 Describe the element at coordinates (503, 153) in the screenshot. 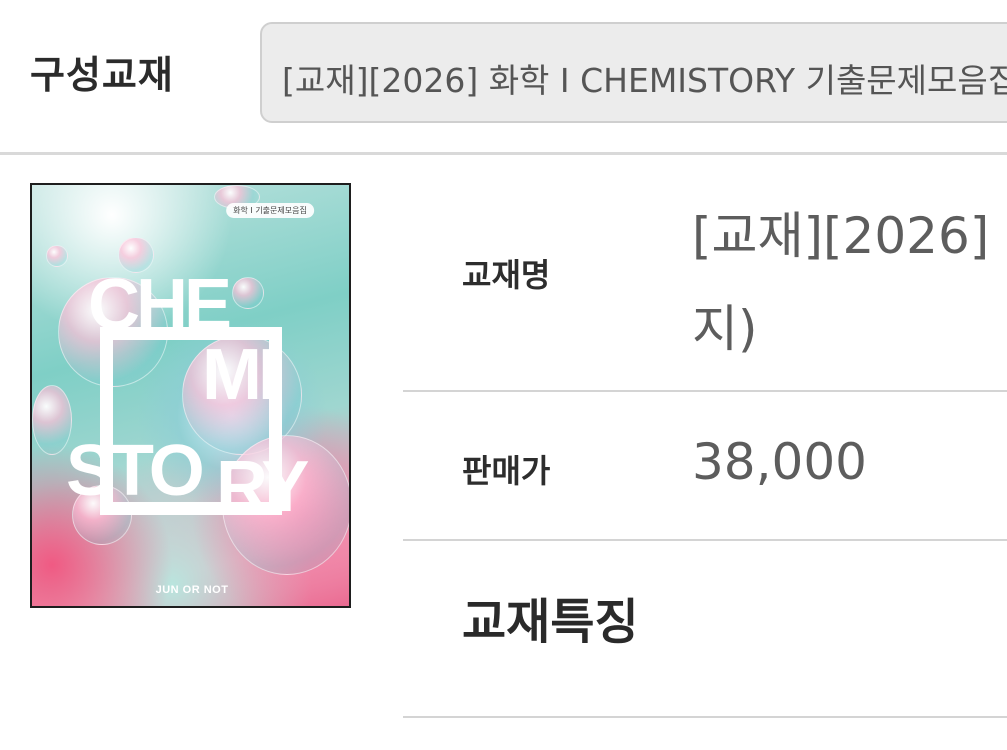

I see `top-divider` at that location.